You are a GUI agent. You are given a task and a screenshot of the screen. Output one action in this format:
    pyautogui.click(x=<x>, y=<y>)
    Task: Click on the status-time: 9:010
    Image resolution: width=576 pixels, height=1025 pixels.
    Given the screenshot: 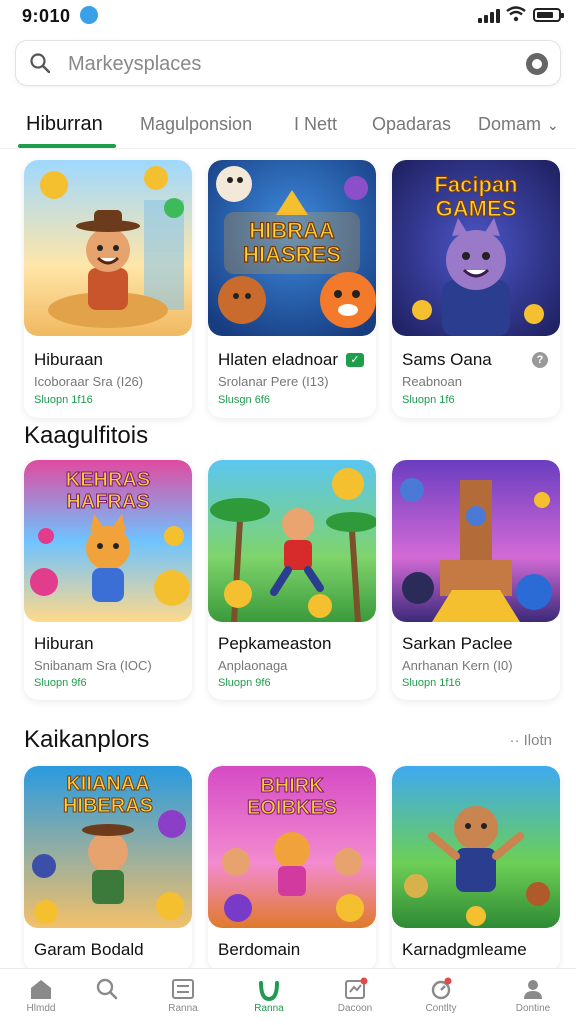 What is the action you would take?
    pyautogui.click(x=46, y=16)
    